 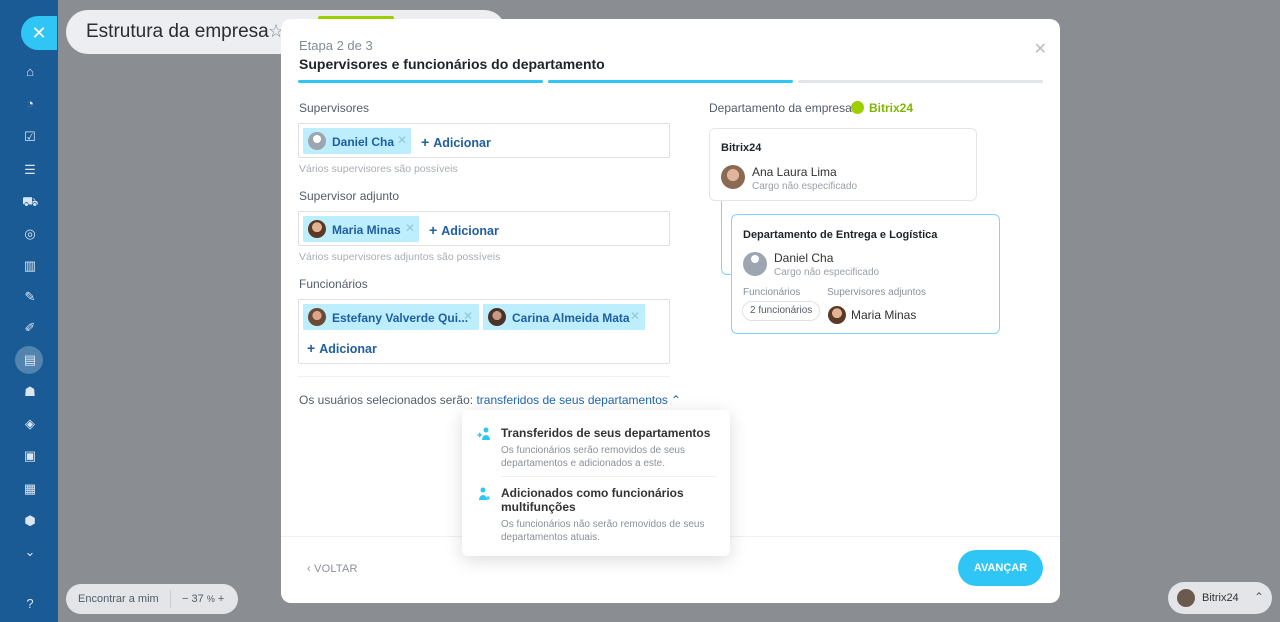 I want to click on deputy-label: Supervisor adjunto, so click(x=349, y=196).